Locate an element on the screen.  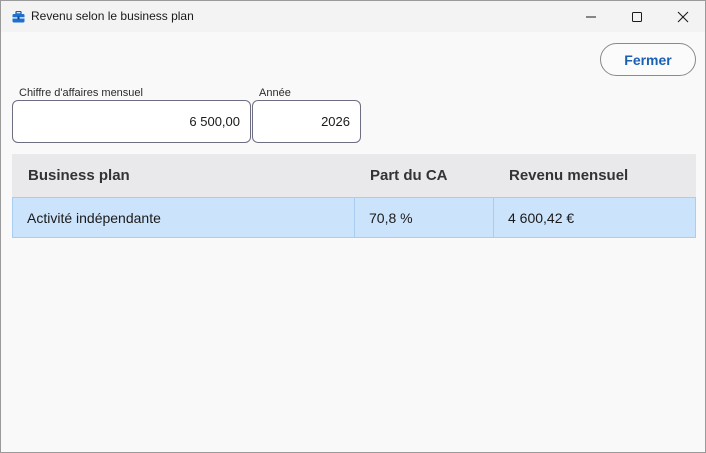
column-header-revenu-mensuel: Revenu mensuel is located at coordinates (594, 175).